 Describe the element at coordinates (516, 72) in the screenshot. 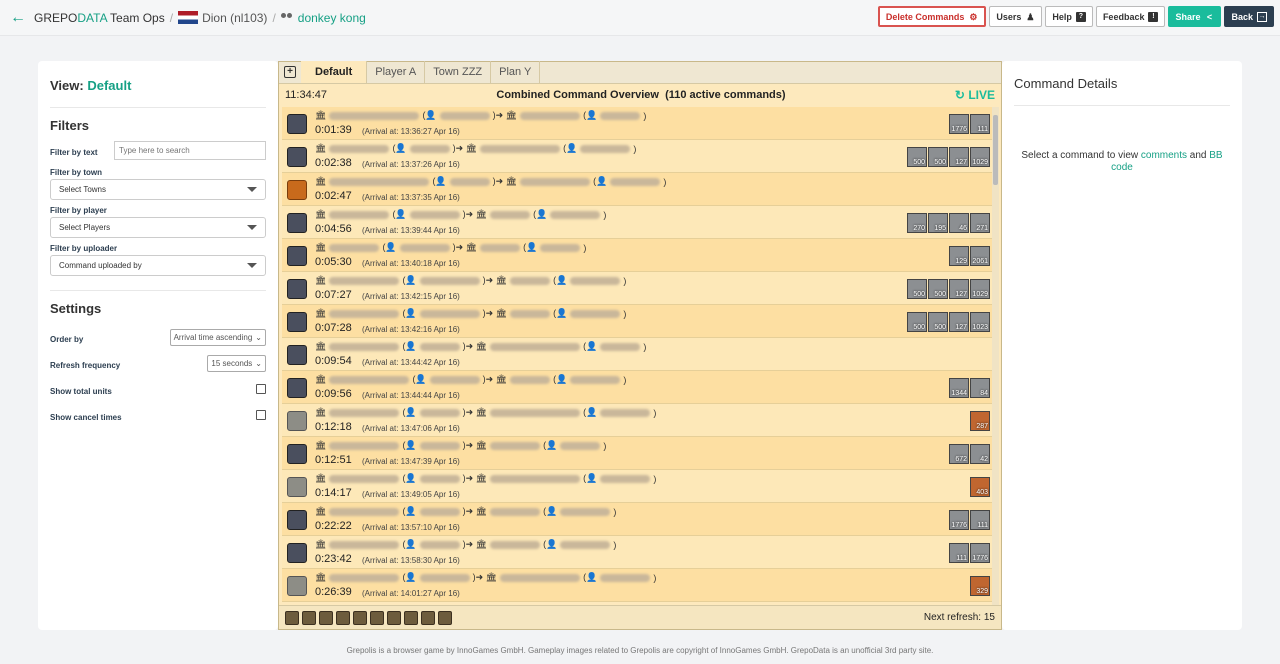

I see `tab-plan-y: Plan Y` at that location.